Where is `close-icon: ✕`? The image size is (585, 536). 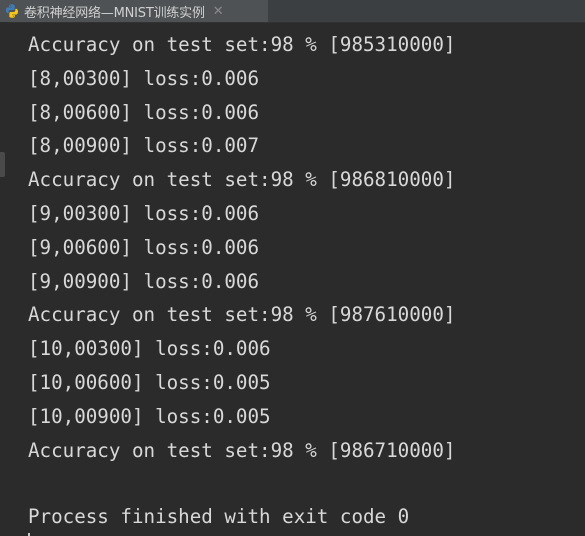 close-icon: ✕ is located at coordinates (218, 11).